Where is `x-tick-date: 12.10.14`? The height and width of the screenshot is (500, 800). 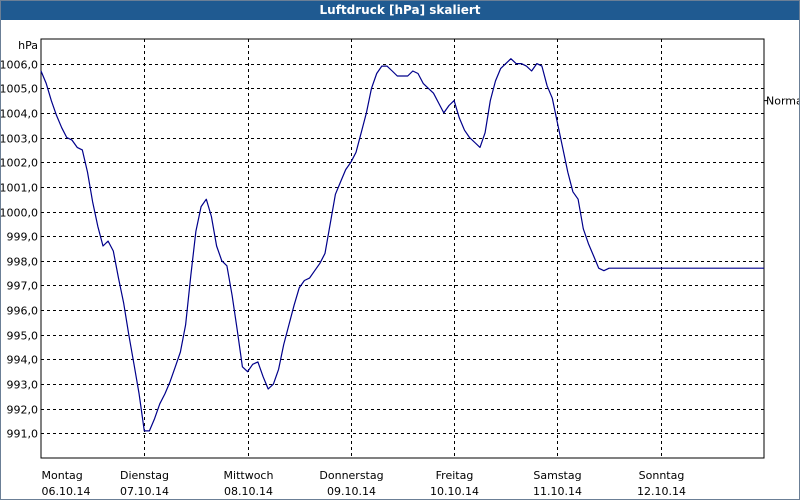 x-tick-date: 12.10.14 is located at coordinates (661, 491).